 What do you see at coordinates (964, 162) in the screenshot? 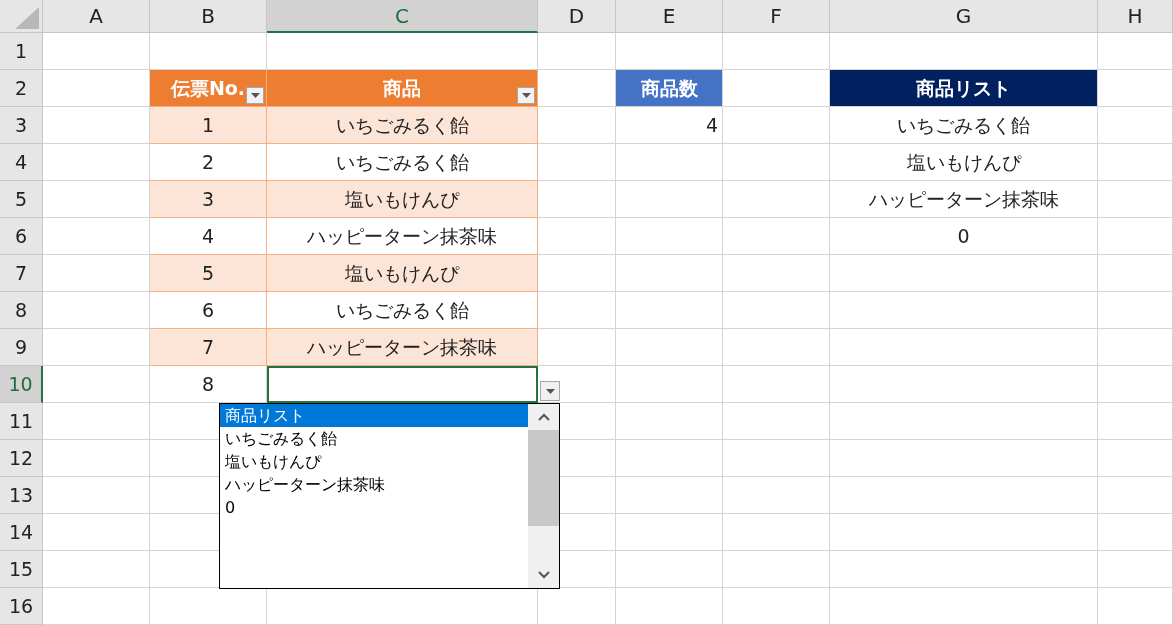
I see `list-cell: 塩いもけんぴ` at bounding box center [964, 162].